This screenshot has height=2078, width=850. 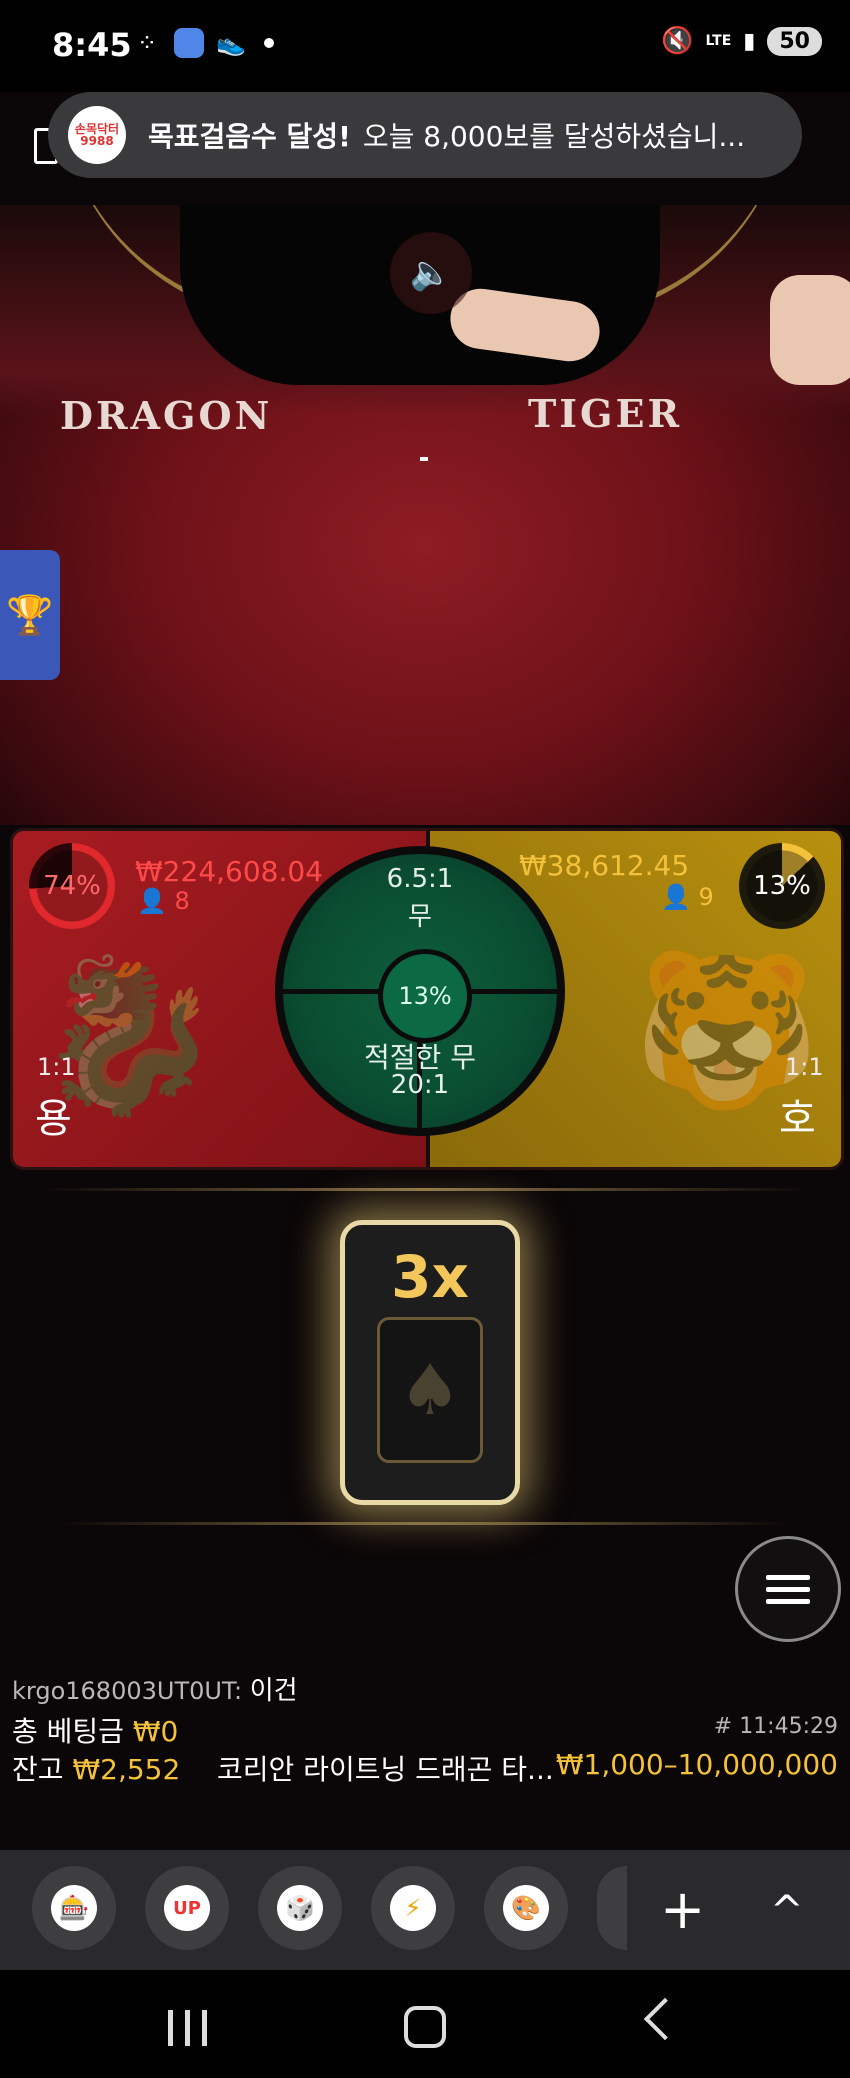 I want to click on game-shortcut: 🎨, so click(x=526, y=1908).